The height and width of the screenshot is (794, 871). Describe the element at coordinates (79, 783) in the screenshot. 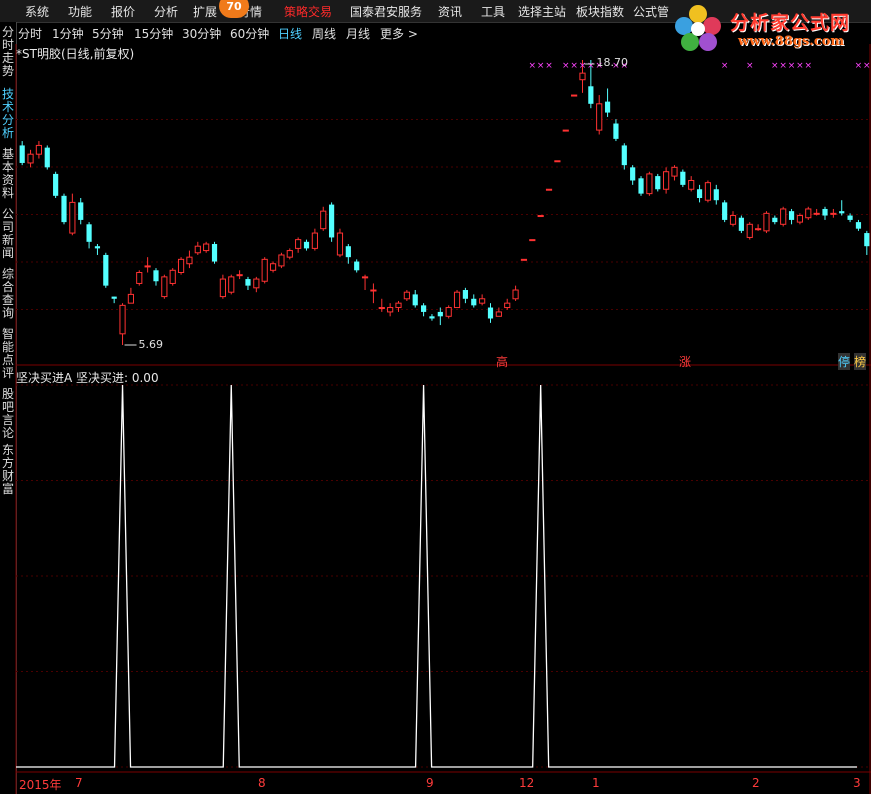

I see `date-label-jul: 7` at that location.